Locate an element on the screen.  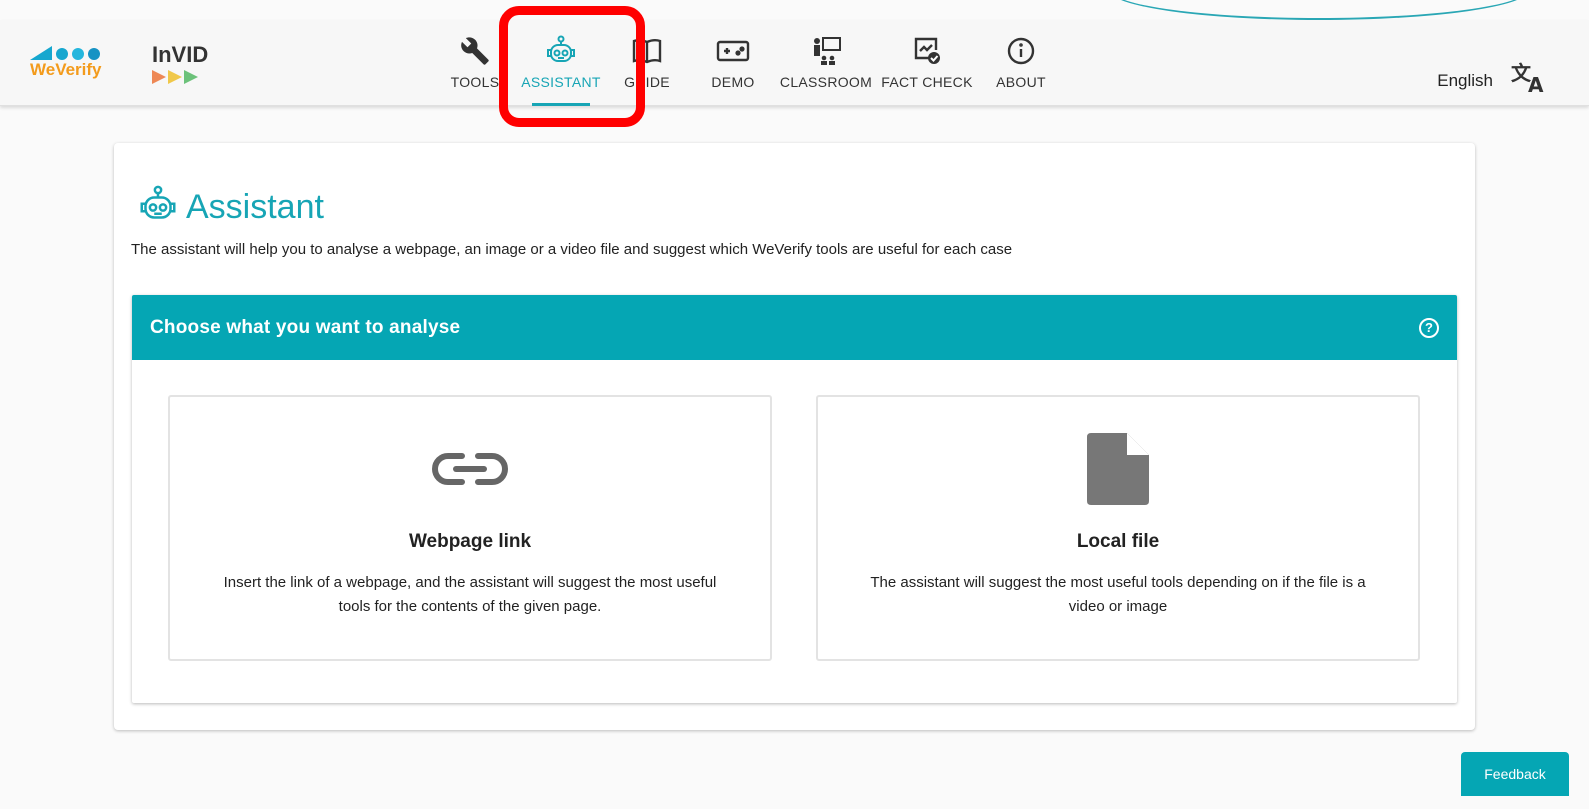
nav-item-about: ABOUT is located at coordinates (1021, 63).